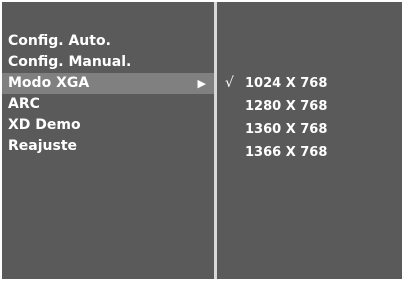 This screenshot has width=404, height=281. Describe the element at coordinates (286, 106) in the screenshot. I see `resolution-option-label: 1280 X 768` at that location.